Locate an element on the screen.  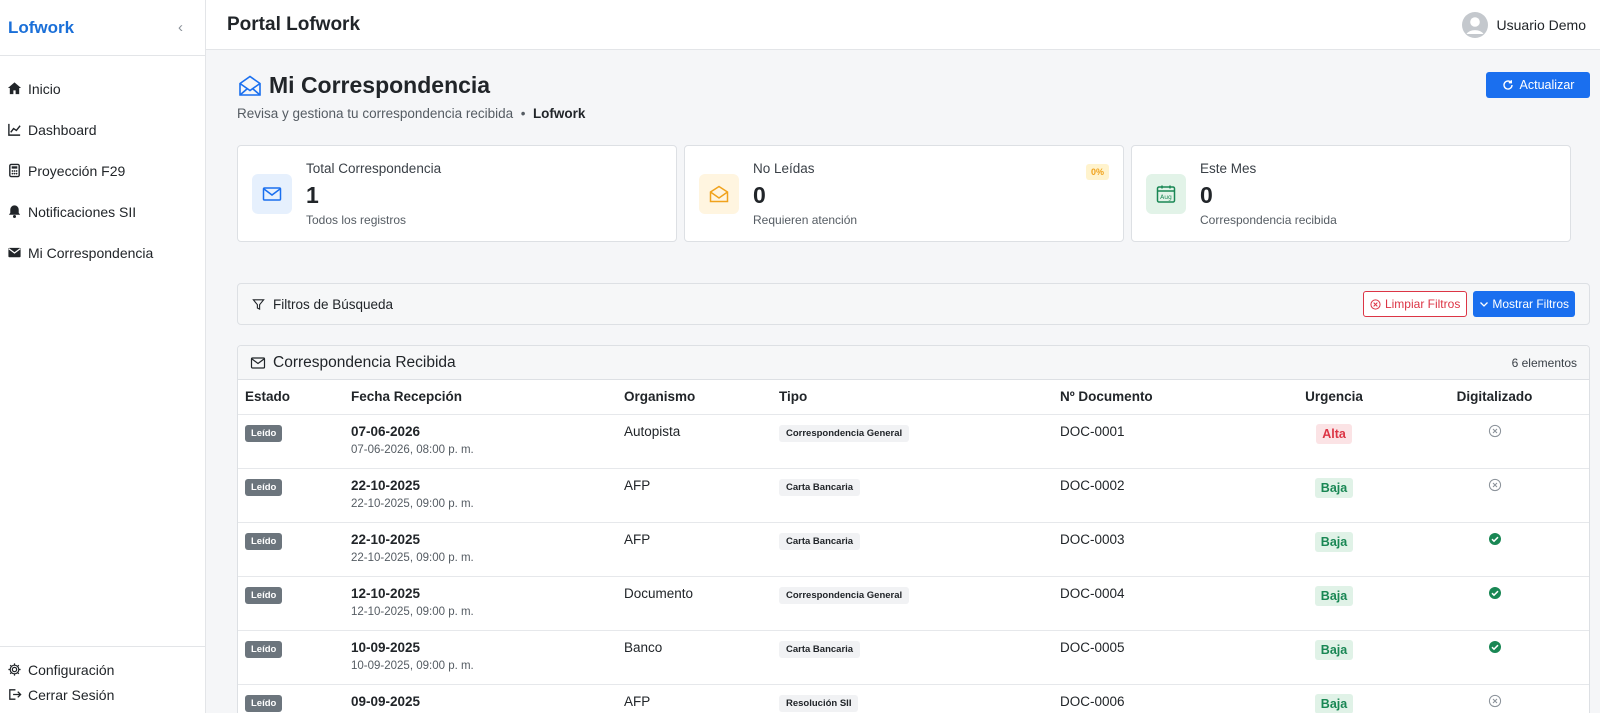
clear-circle-icon is located at coordinates (1375, 304).